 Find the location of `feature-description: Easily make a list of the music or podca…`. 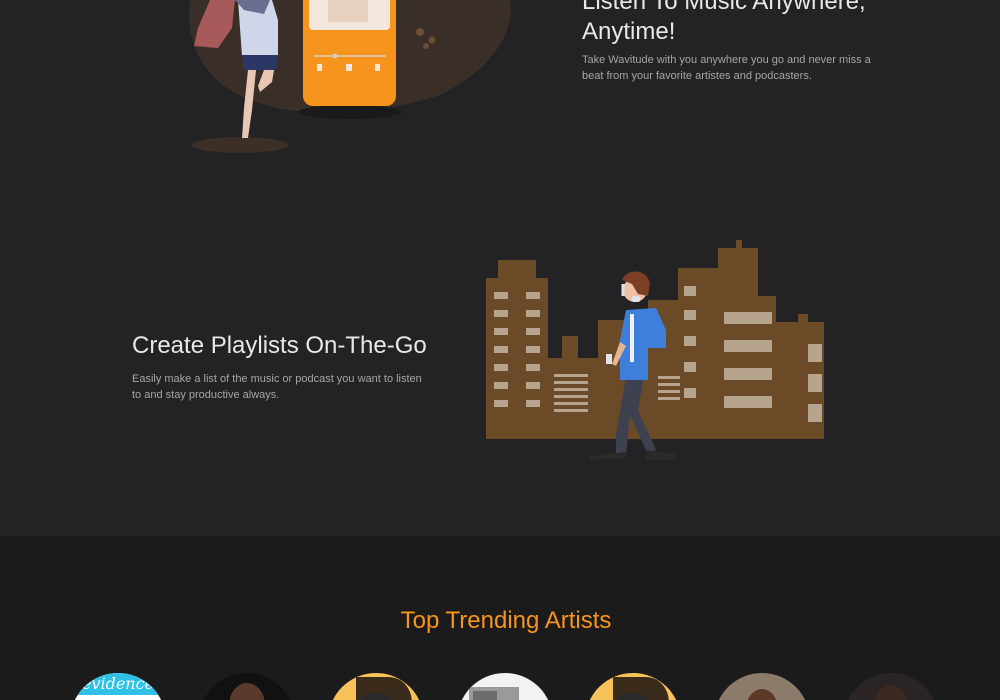

feature-description: Easily make a list of the music or podca… is located at coordinates (277, 387).